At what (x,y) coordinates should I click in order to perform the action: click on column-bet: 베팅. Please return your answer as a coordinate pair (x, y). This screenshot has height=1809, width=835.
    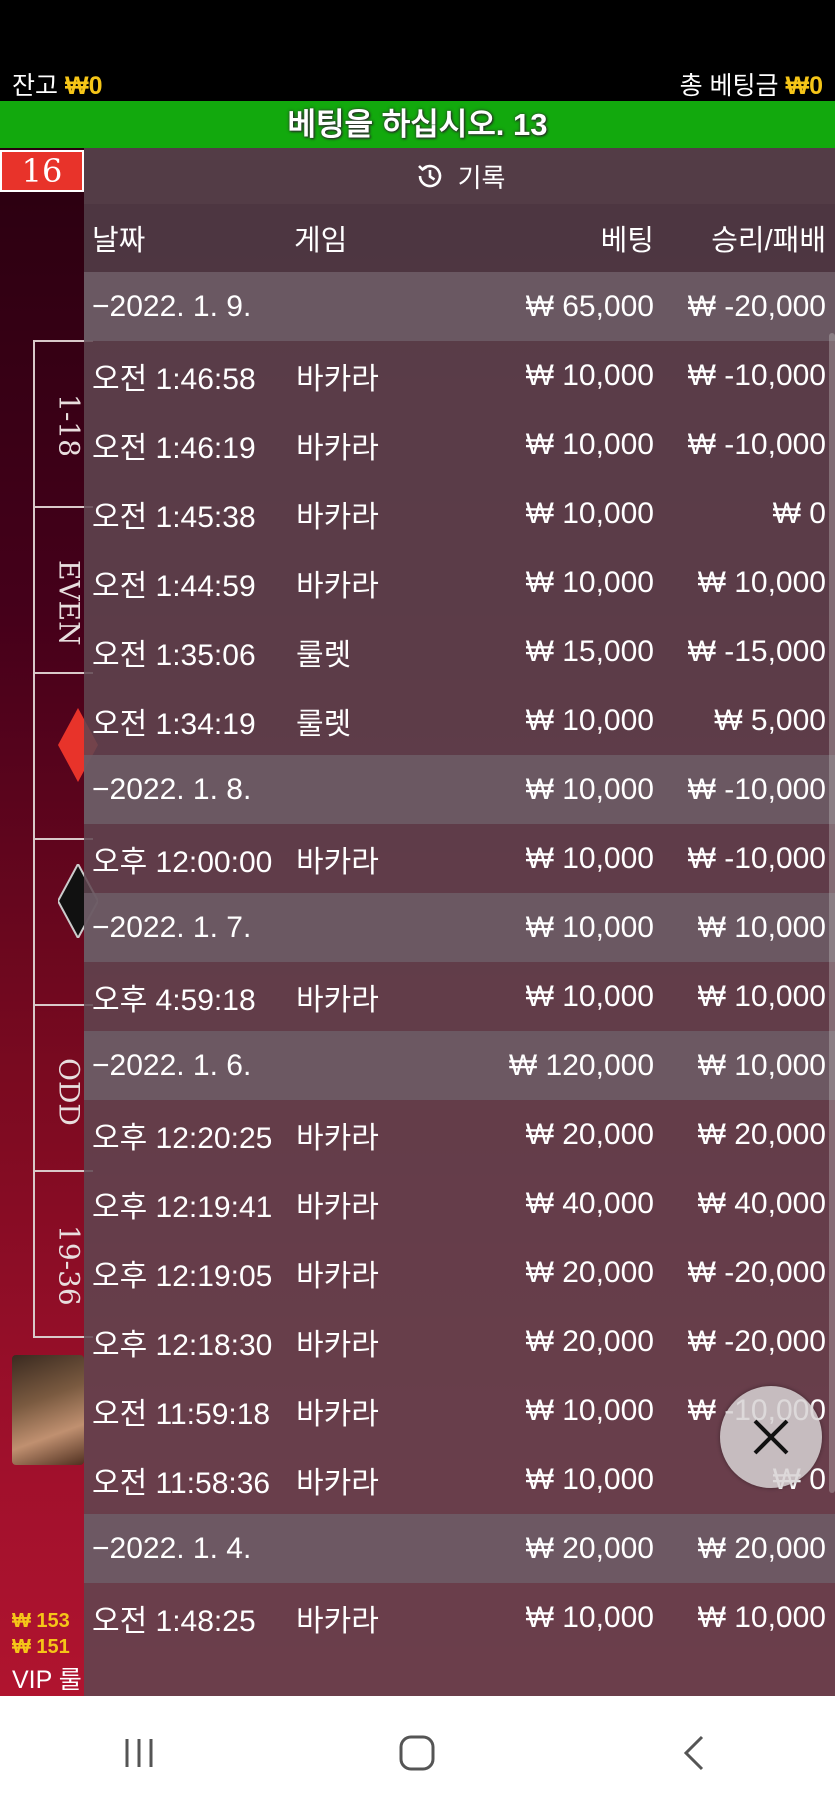
    Looking at the image, I should click on (627, 241).